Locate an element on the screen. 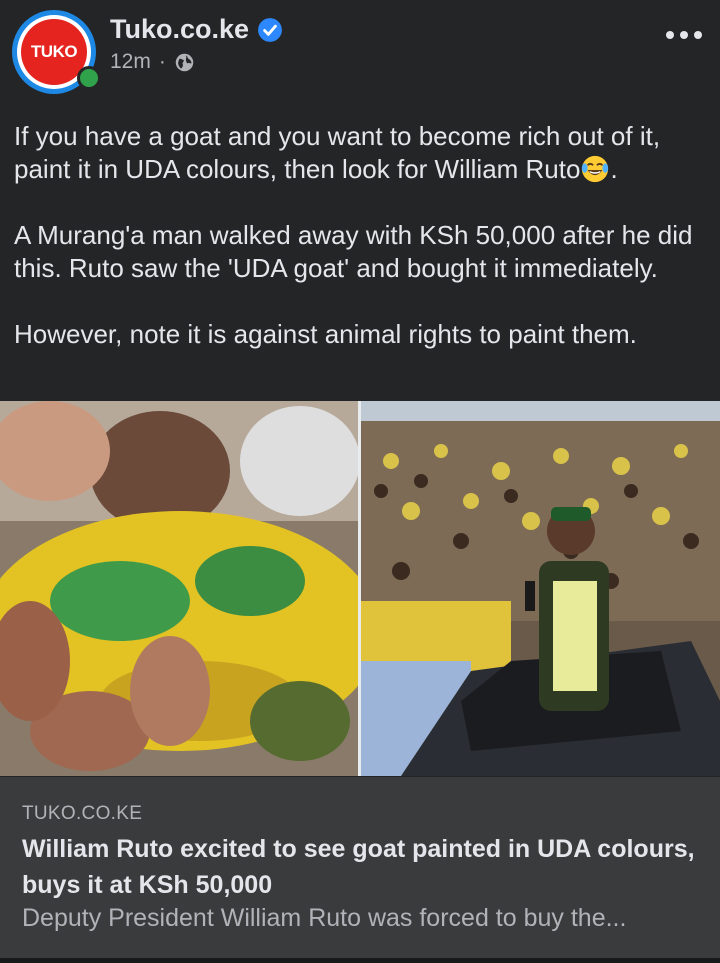  post-meta: 12m · is located at coordinates (152, 62).